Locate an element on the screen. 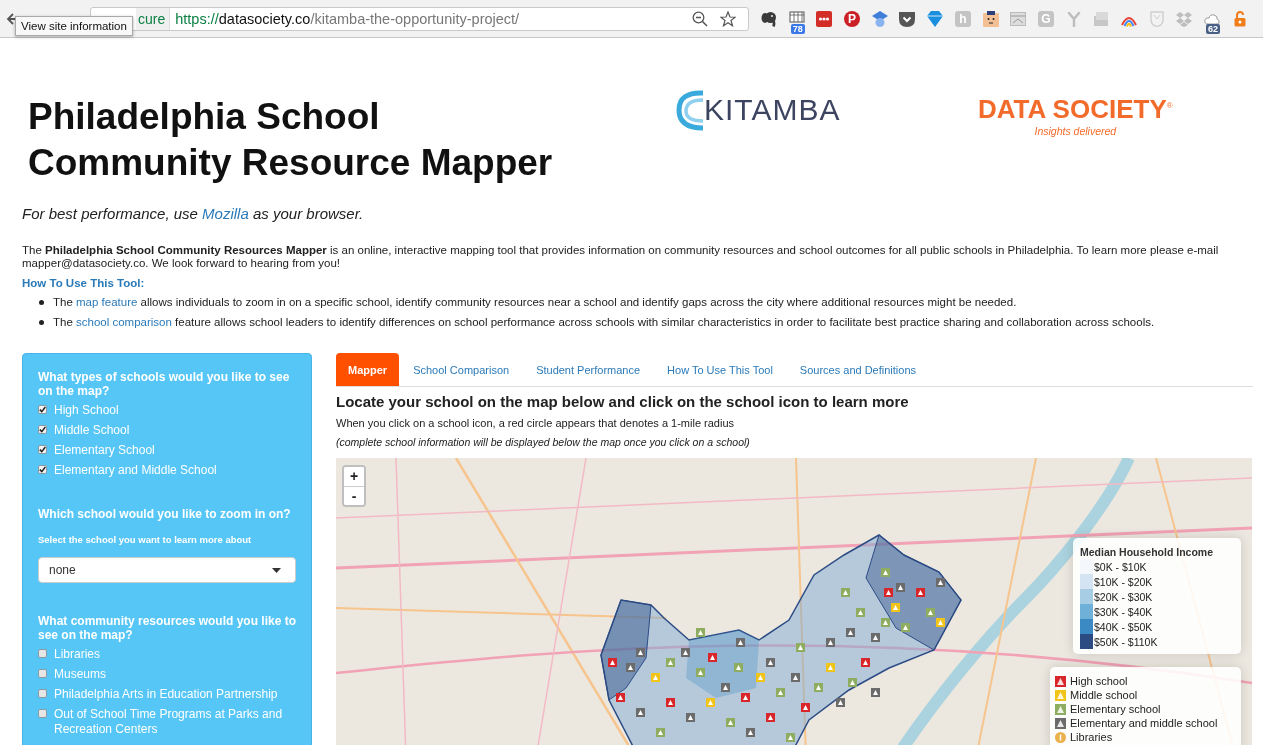 This screenshot has height=745, width=1263. diamond-icon is located at coordinates (935, 18).